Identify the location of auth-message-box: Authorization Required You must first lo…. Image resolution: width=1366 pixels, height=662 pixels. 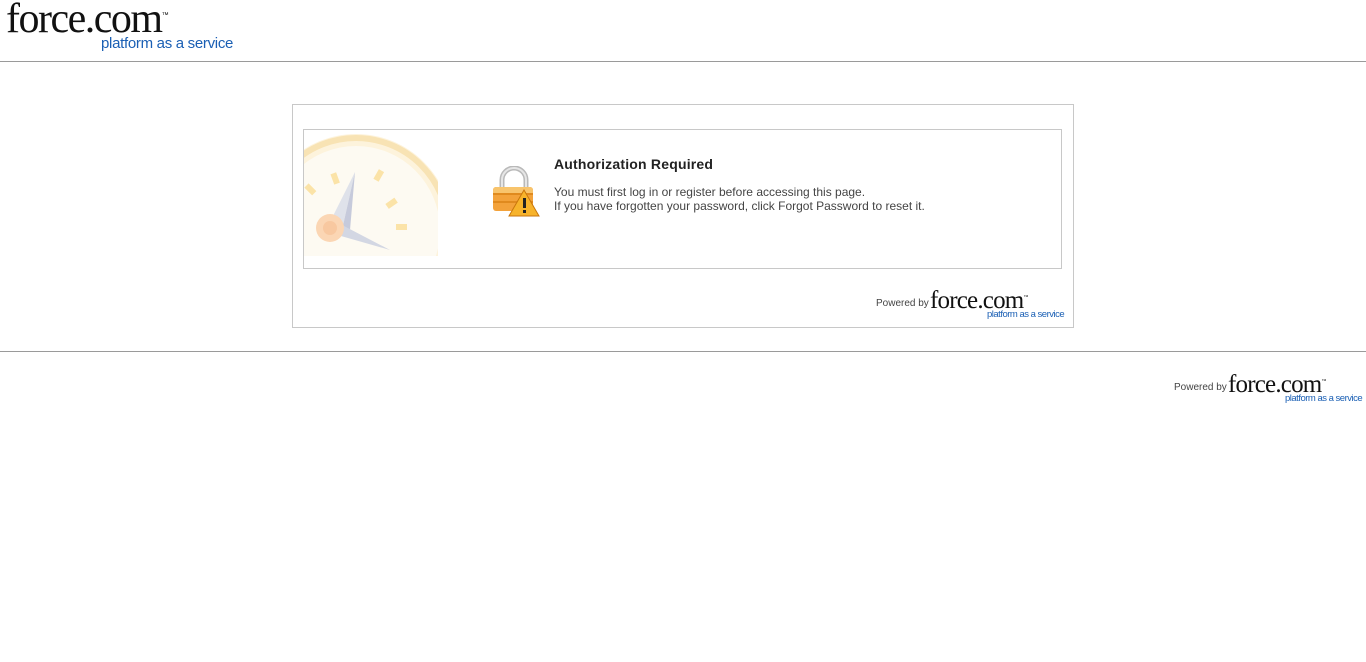
(682, 199).